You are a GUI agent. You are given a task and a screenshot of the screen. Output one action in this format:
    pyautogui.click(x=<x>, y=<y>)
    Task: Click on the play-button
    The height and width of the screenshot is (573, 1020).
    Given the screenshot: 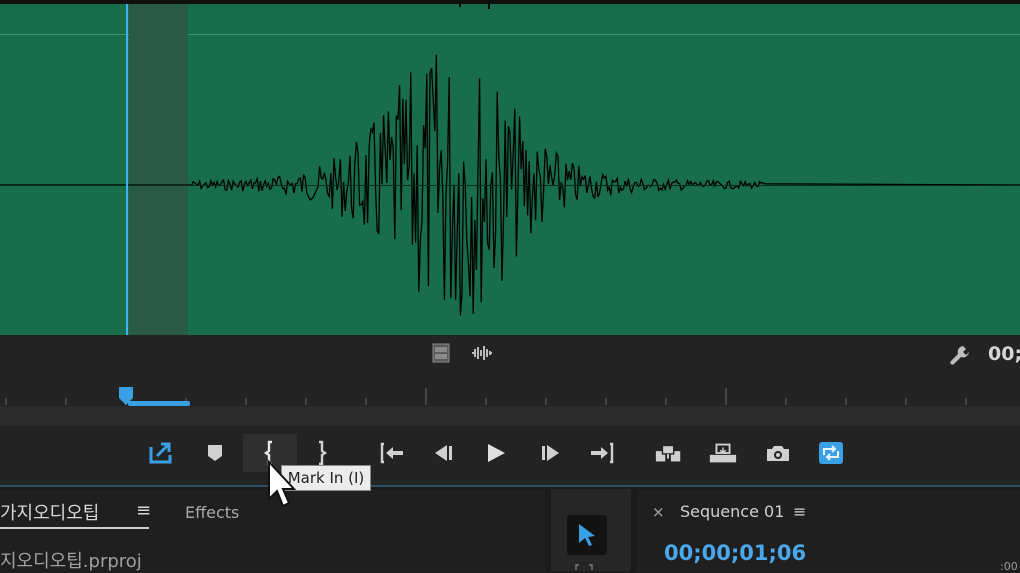 What is the action you would take?
    pyautogui.click(x=496, y=453)
    